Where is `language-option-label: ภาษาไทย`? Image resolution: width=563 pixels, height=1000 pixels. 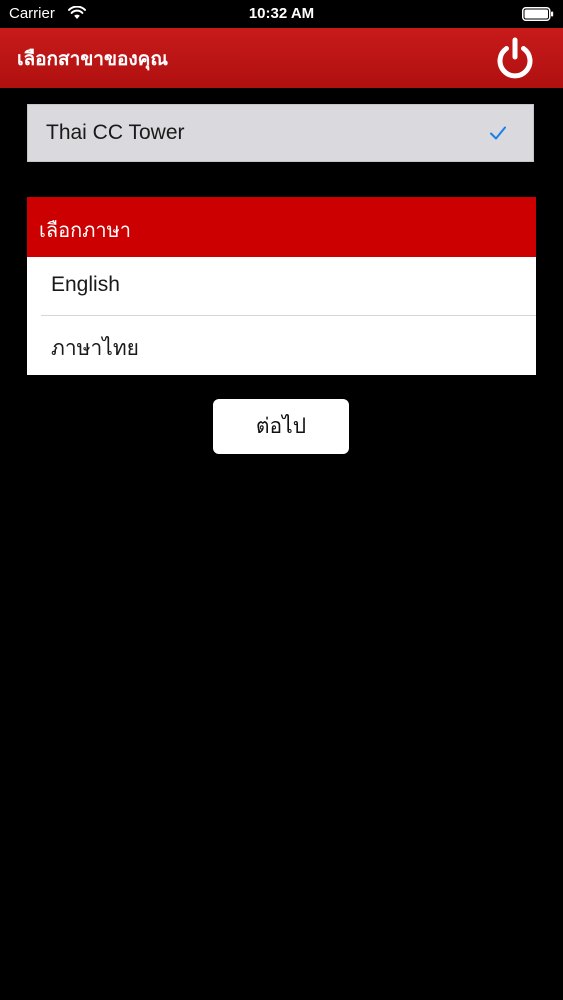 language-option-label: ภาษาไทย is located at coordinates (95, 348).